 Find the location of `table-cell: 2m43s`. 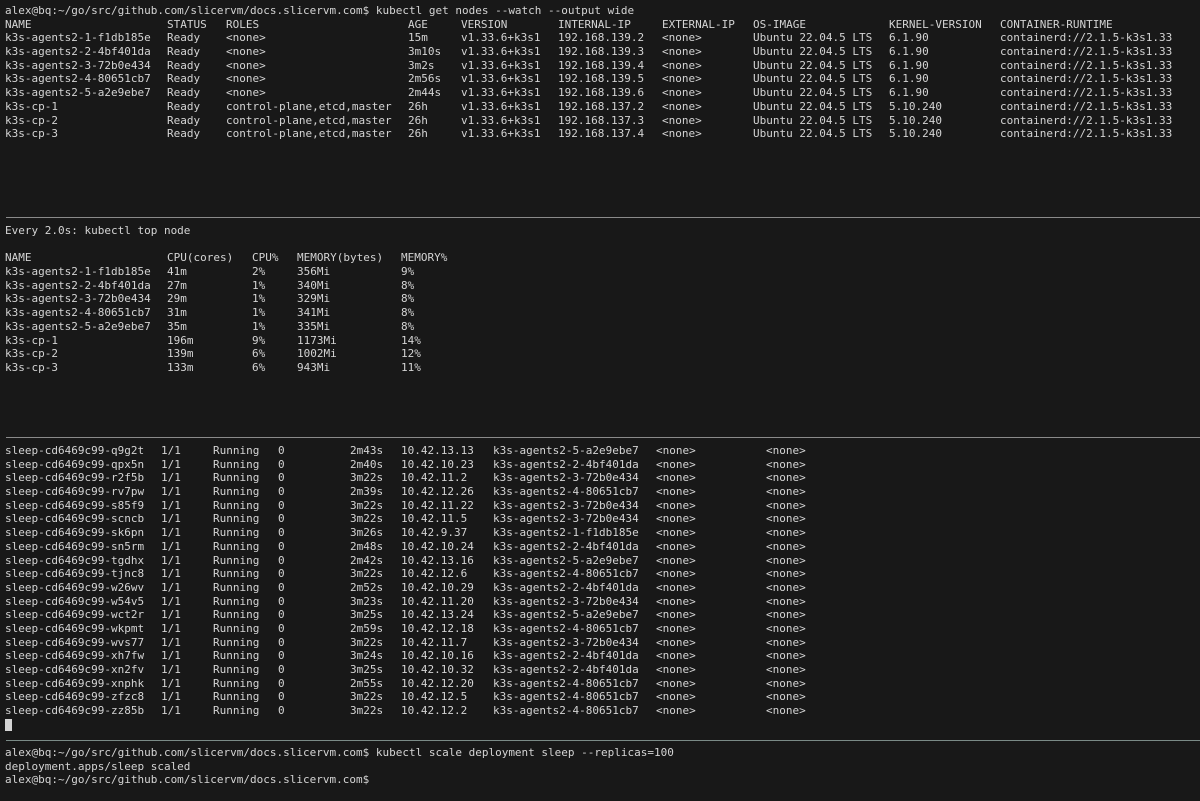

table-cell: 2m43s is located at coordinates (367, 450).